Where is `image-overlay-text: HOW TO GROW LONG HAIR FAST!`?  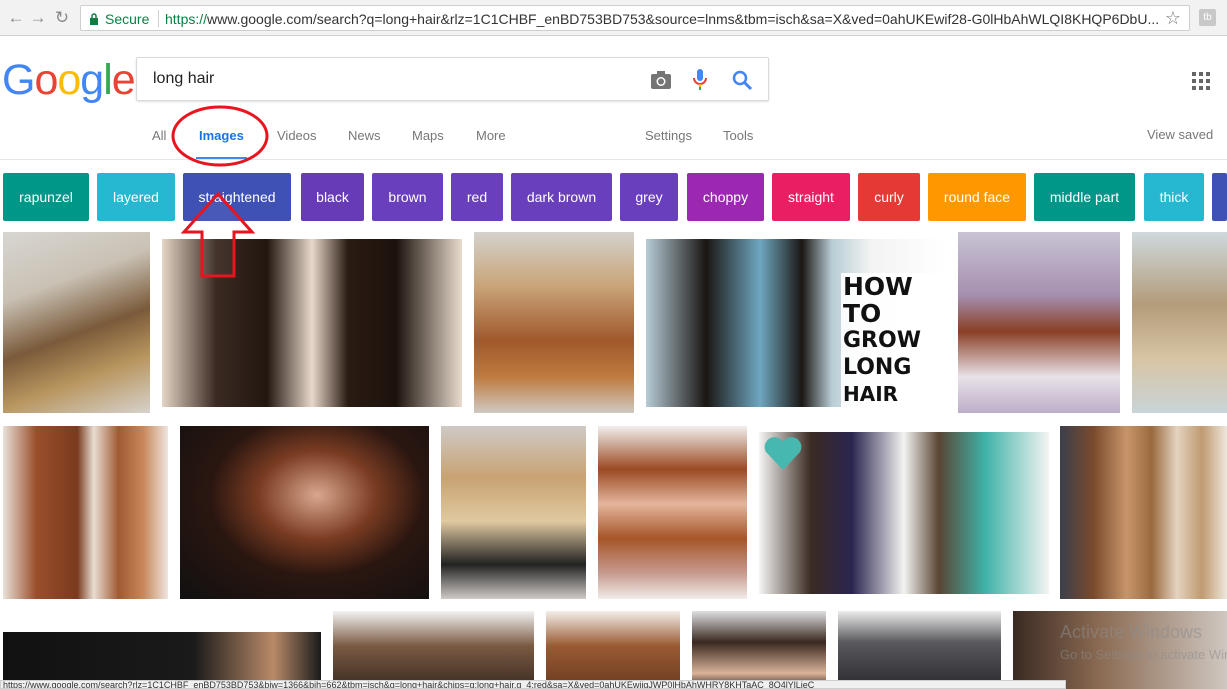 image-overlay-text: HOW TO GROW LONG HAIR FAST! is located at coordinates (893, 340).